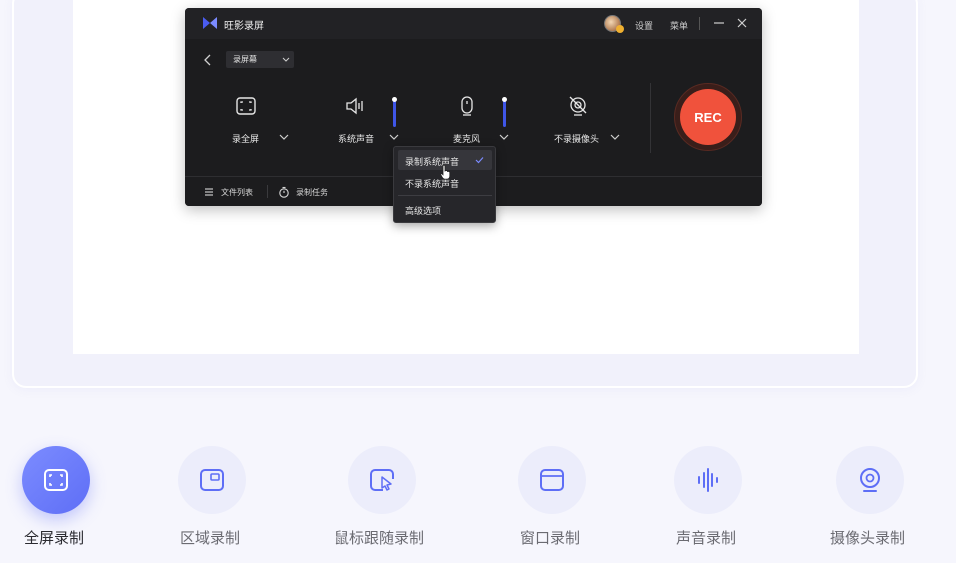  I want to click on window-icon, so click(552, 480).